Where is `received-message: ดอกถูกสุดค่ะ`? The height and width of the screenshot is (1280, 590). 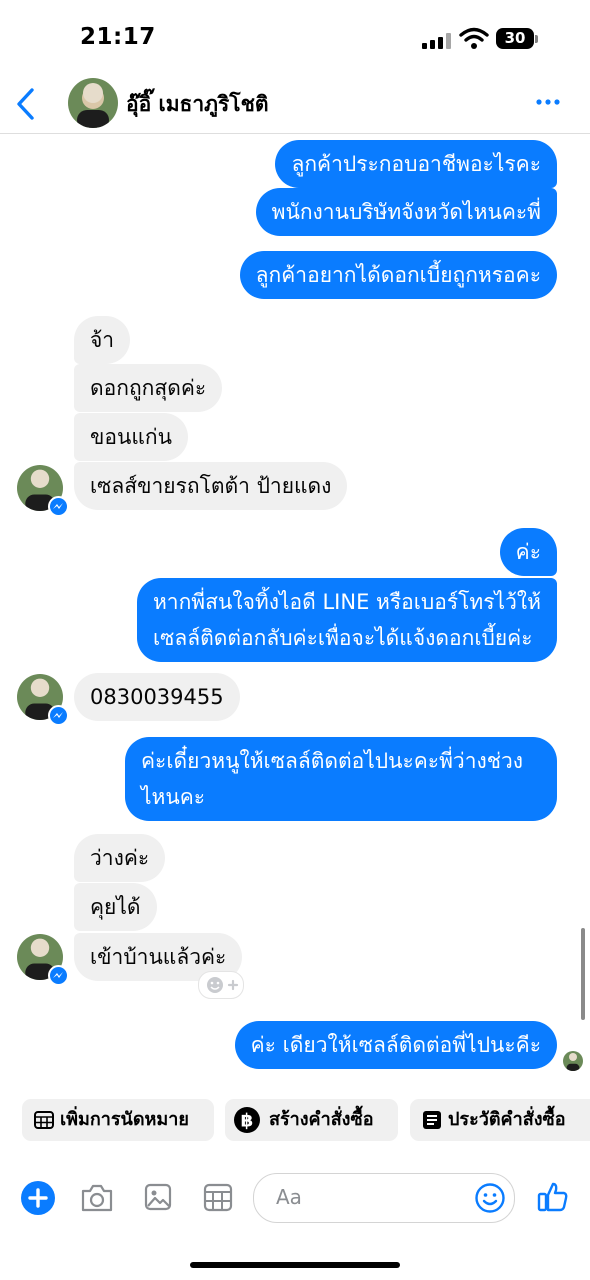 received-message: ดอกถูกสุดค่ะ is located at coordinates (148, 388).